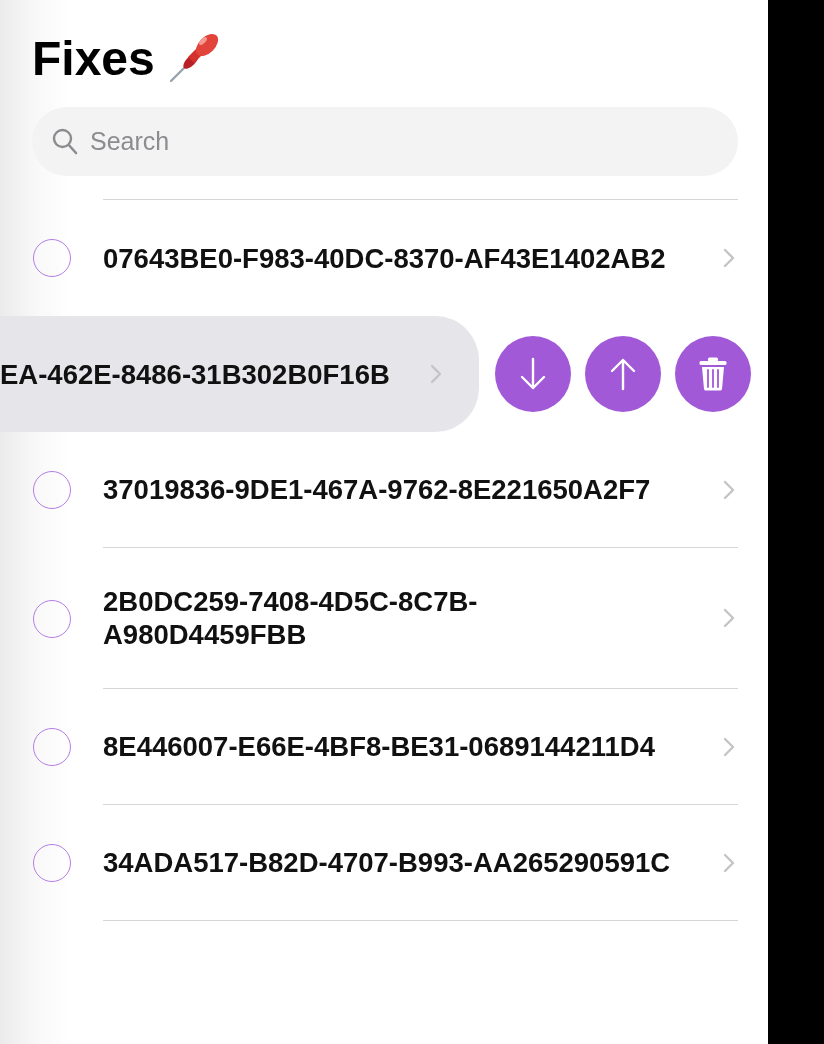 The image size is (824, 1044). I want to click on row-title: 07643BE0-F983-40DC-8370-AF43E1402AB2, so click(384, 258).